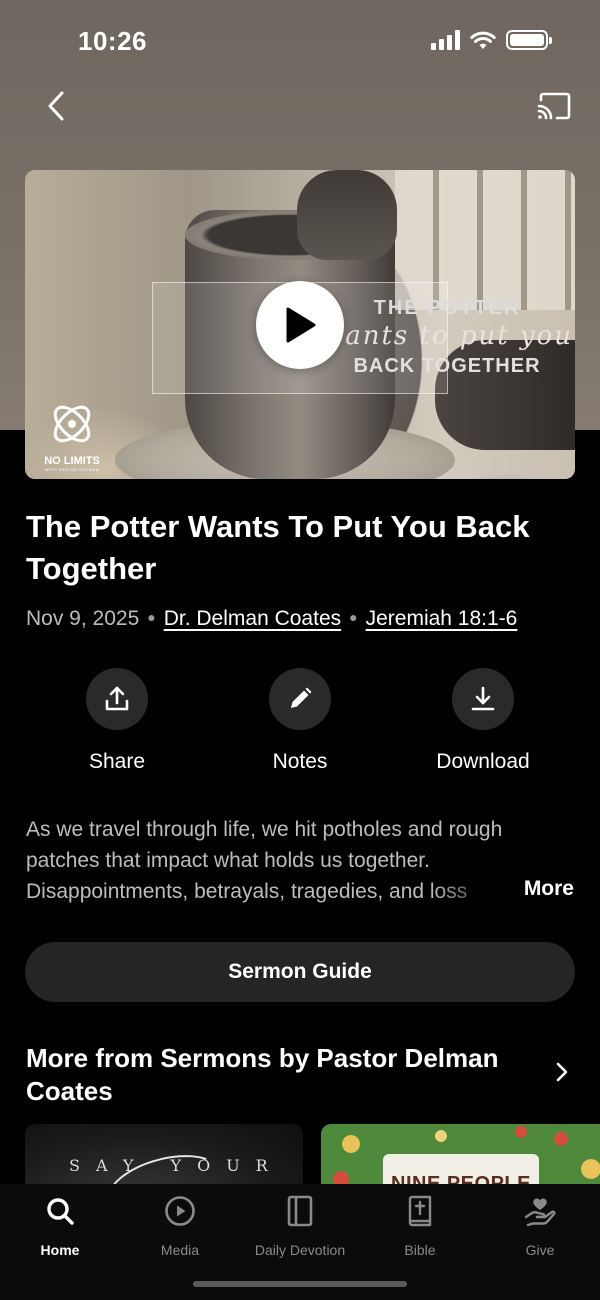 The height and width of the screenshot is (1300, 600). Describe the element at coordinates (300, 1250) in the screenshot. I see `tab-label: Daily Devotion` at that location.